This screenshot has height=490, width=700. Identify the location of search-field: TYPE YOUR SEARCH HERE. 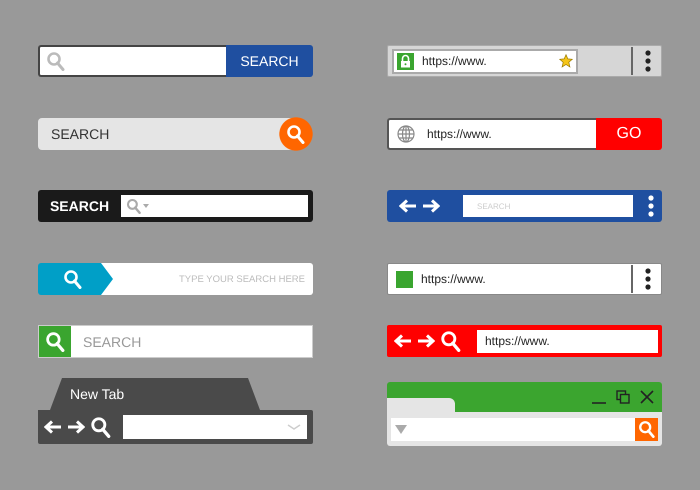
(207, 279).